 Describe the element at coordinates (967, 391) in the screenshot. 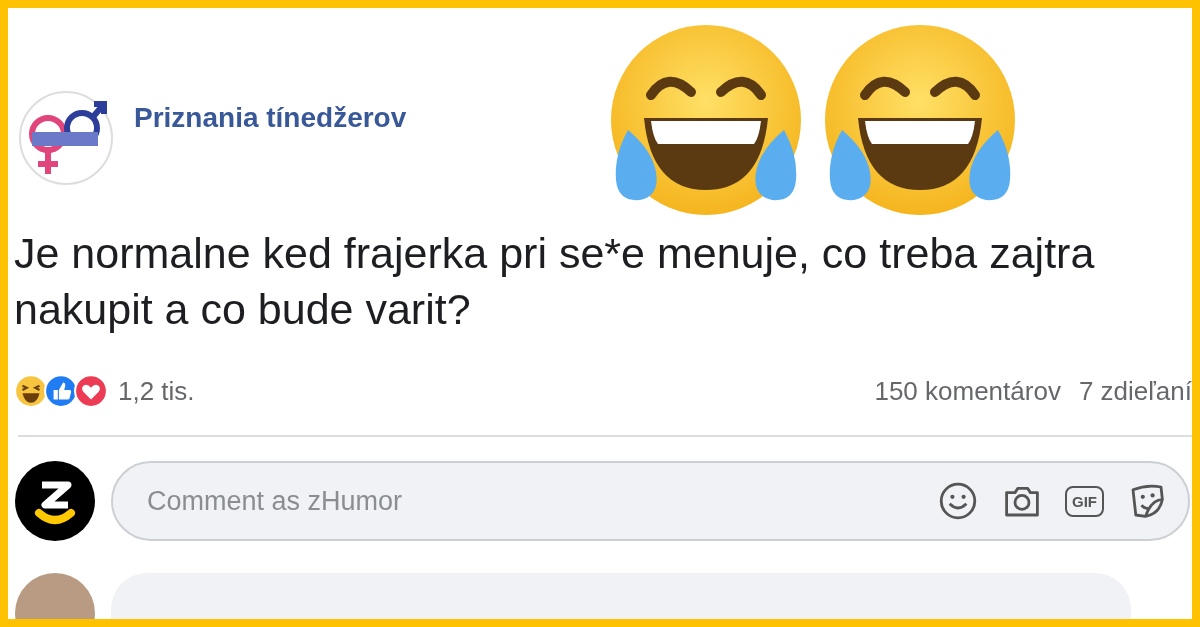

I see `comment-count: 150 komentárov` at that location.